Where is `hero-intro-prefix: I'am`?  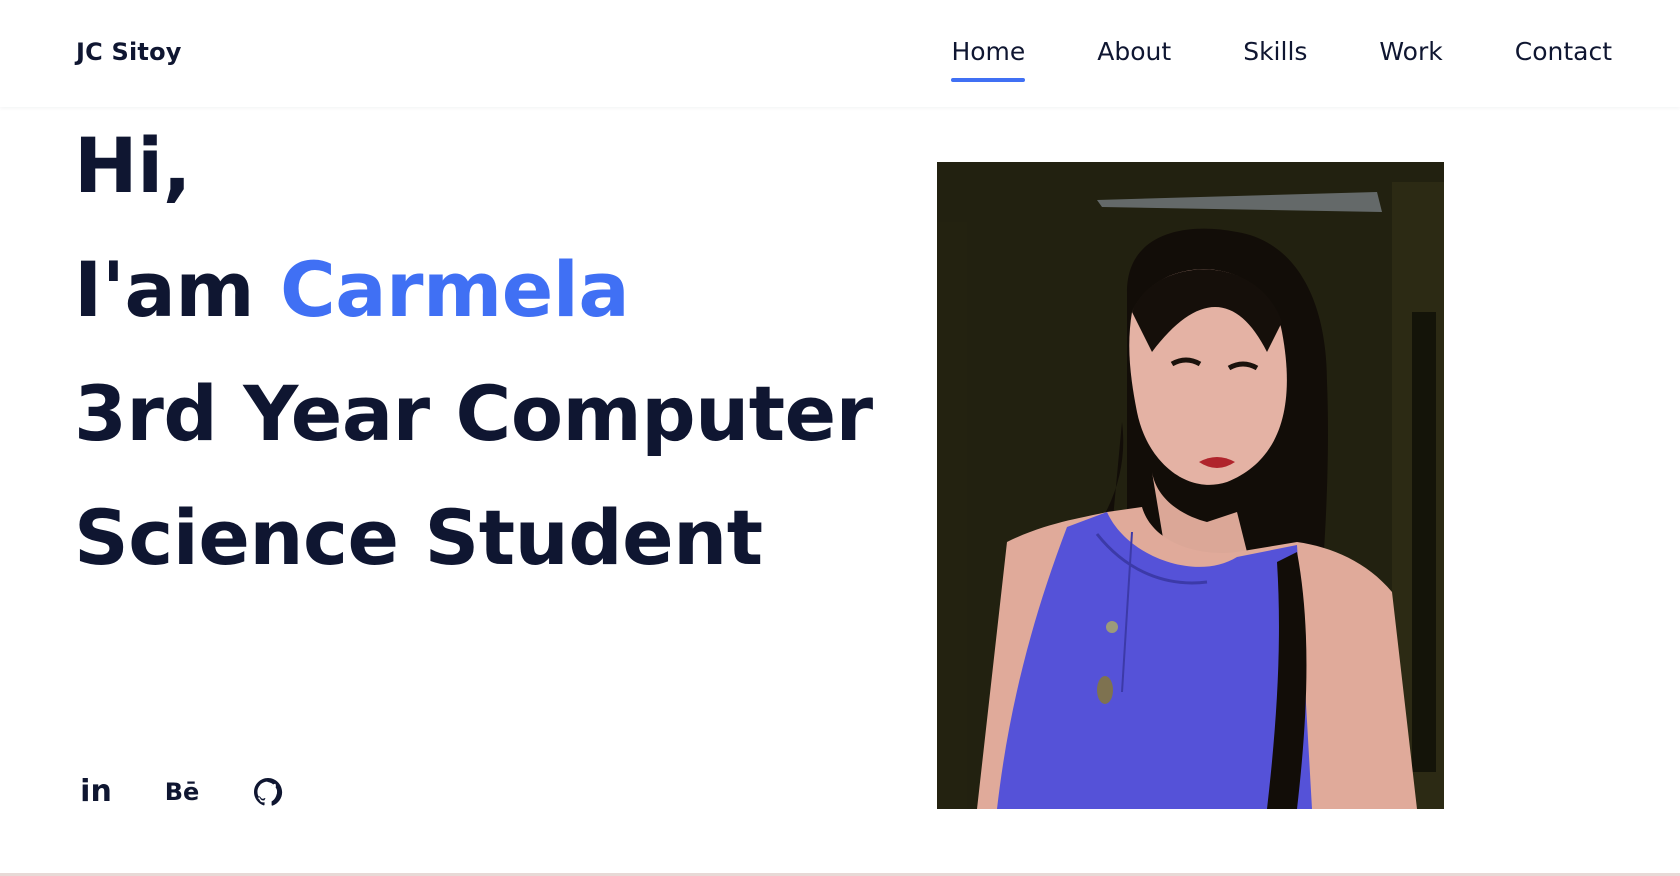
hero-intro-prefix: I'am is located at coordinates (164, 289).